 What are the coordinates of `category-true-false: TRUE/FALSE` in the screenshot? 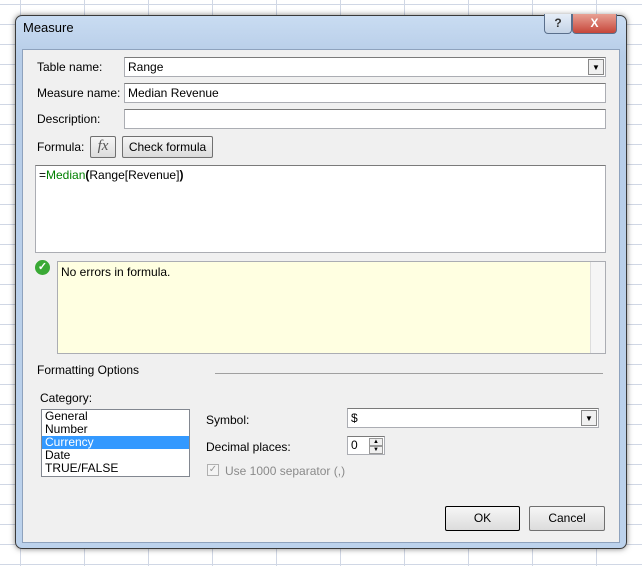 It's located at (115, 468).